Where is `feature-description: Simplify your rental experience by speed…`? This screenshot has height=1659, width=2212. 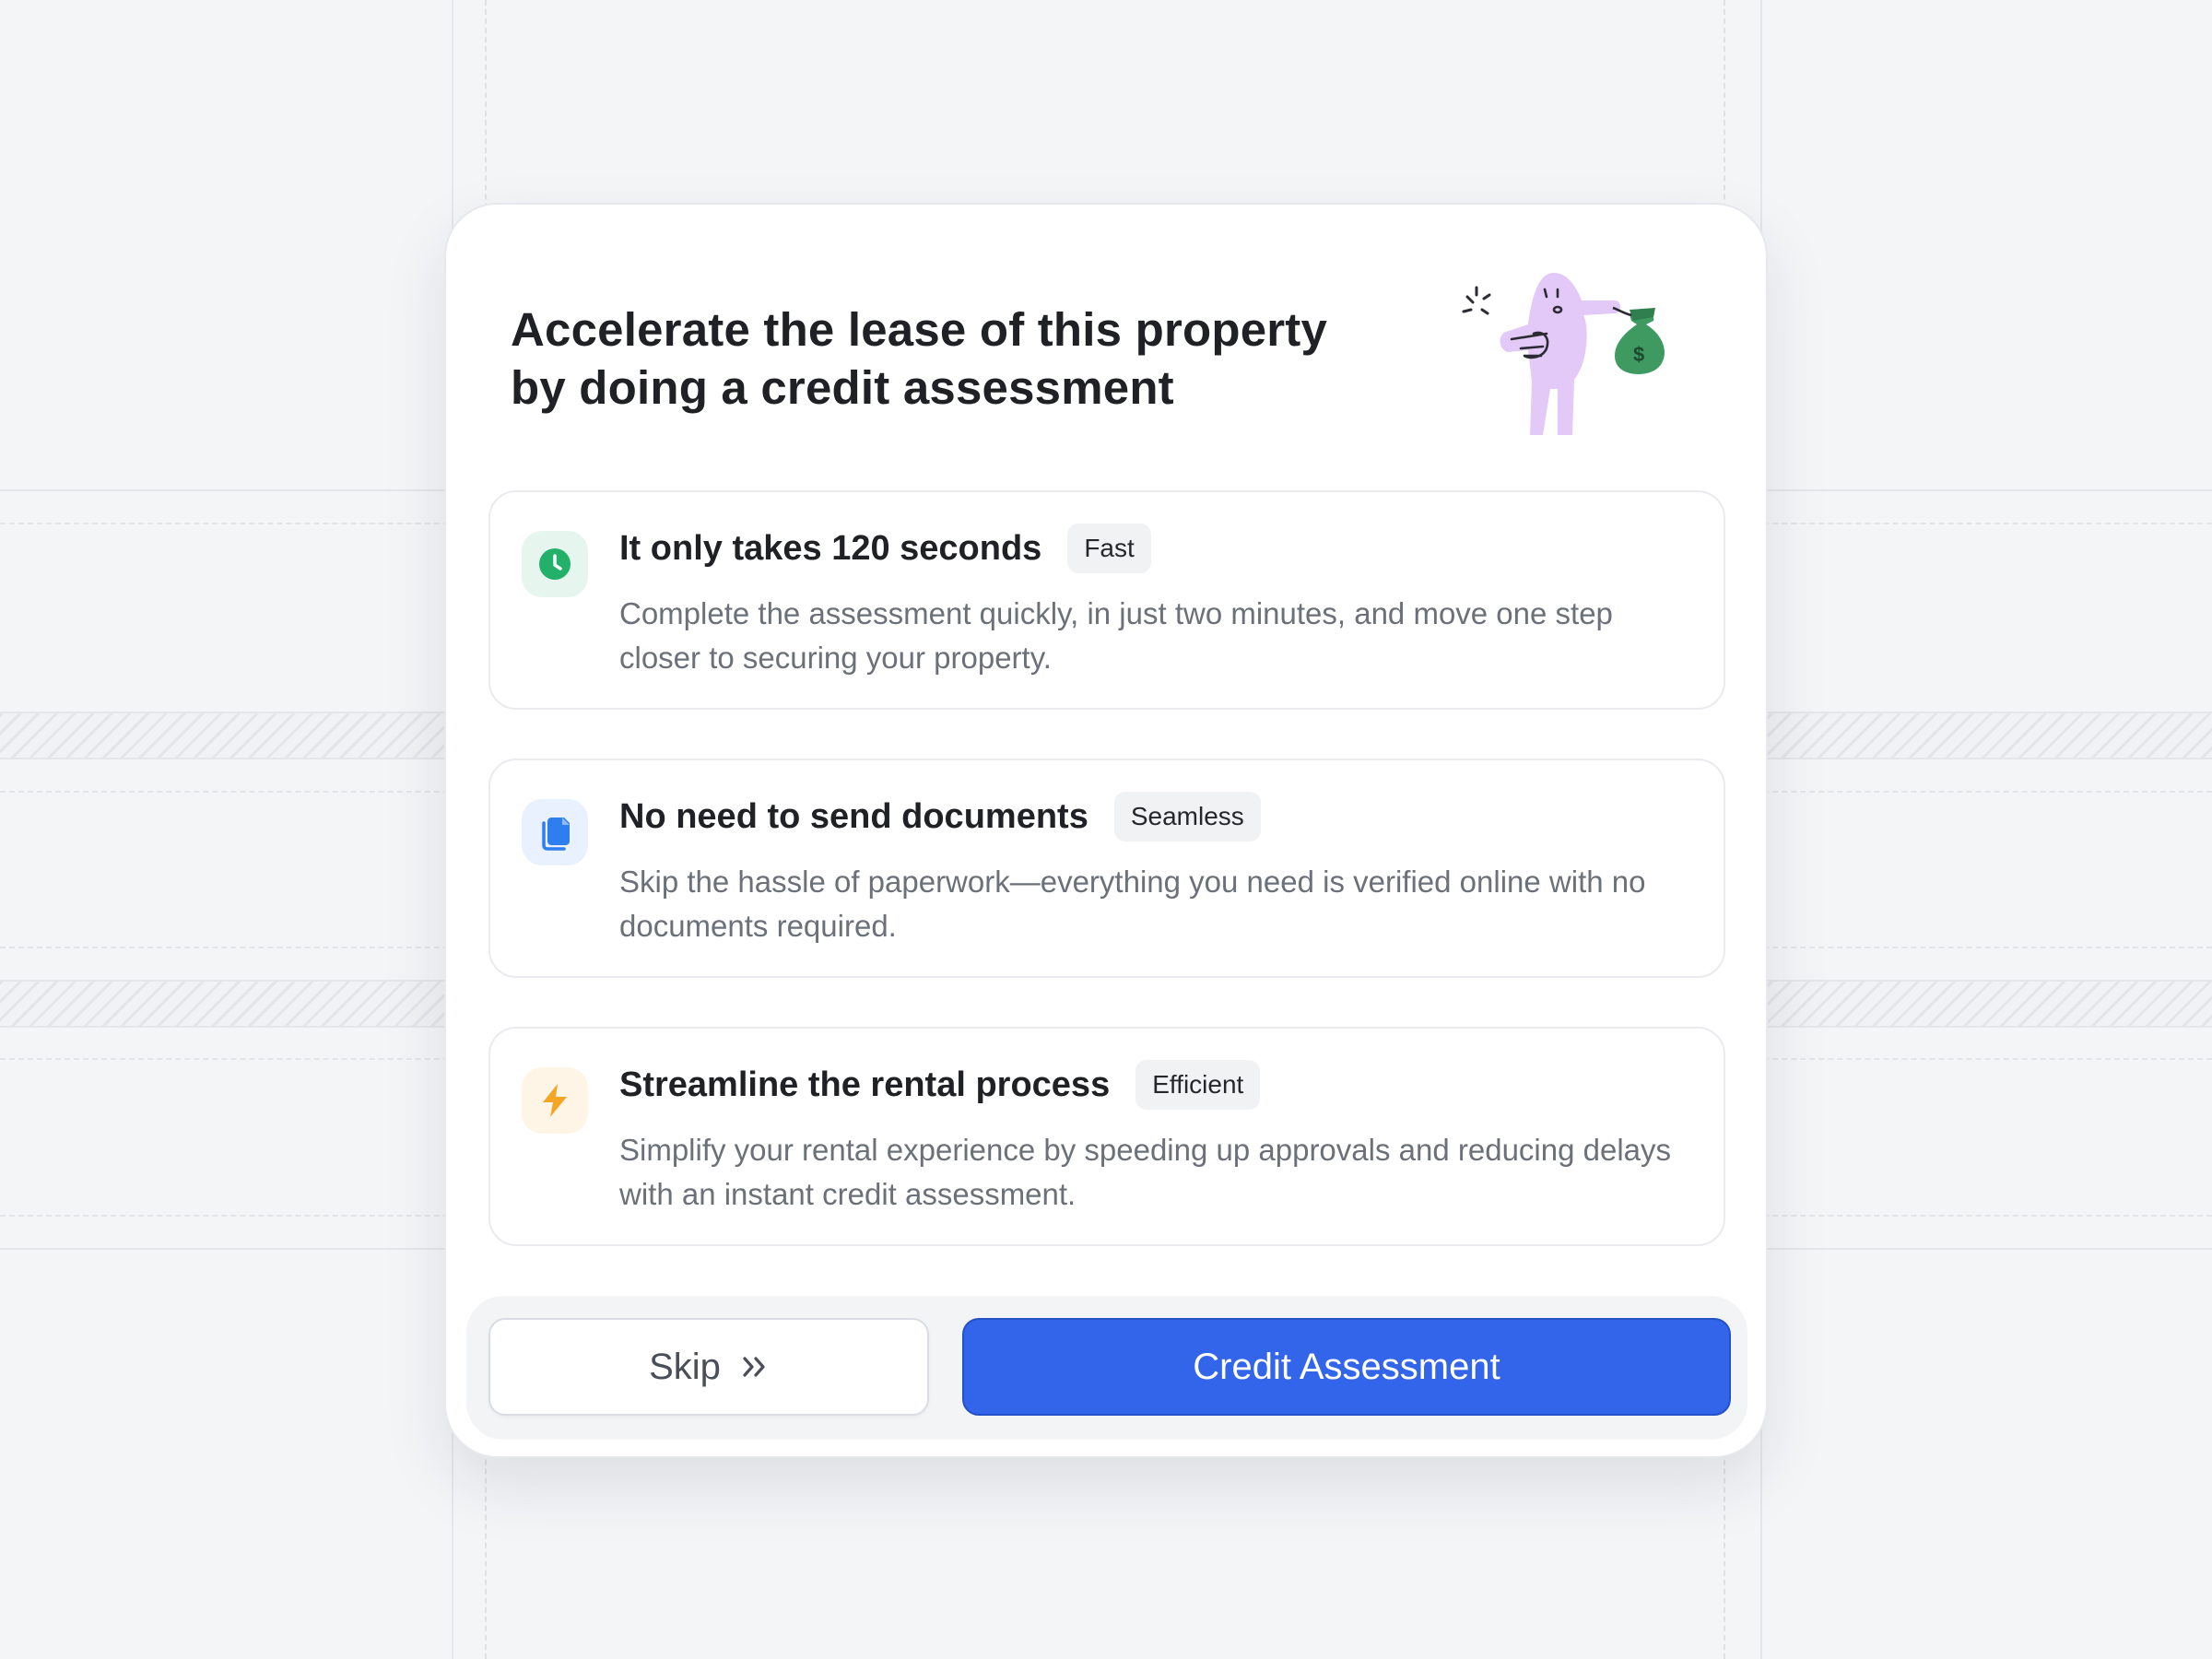 feature-description: Simplify your rental experience by speed… is located at coordinates (1145, 1172).